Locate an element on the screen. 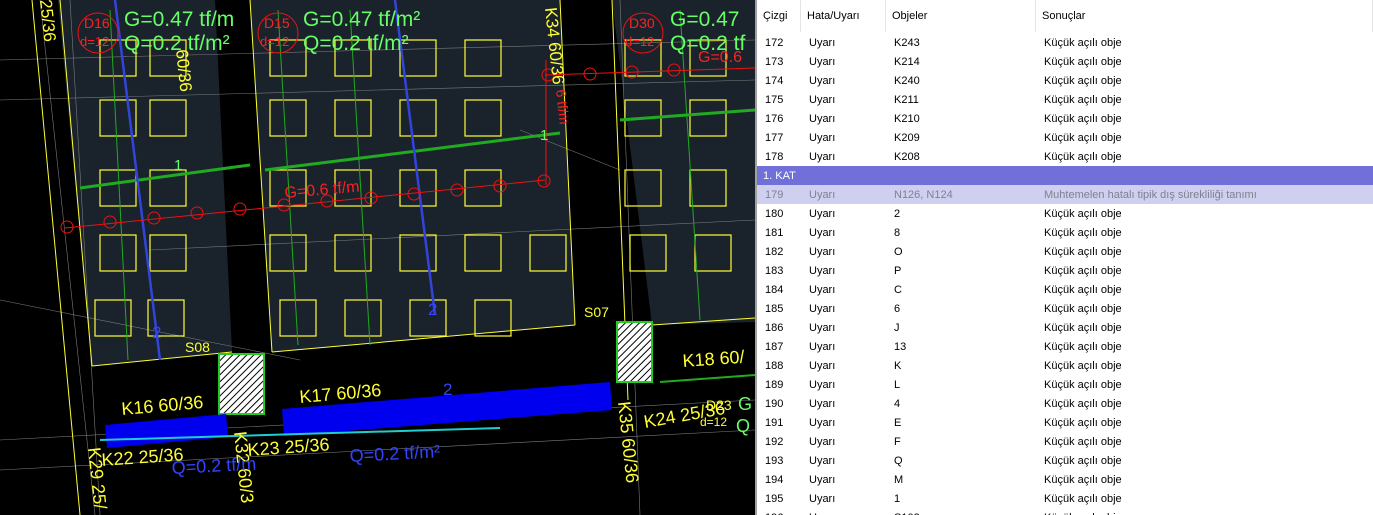  cell-n: 190 is located at coordinates (774, 403).